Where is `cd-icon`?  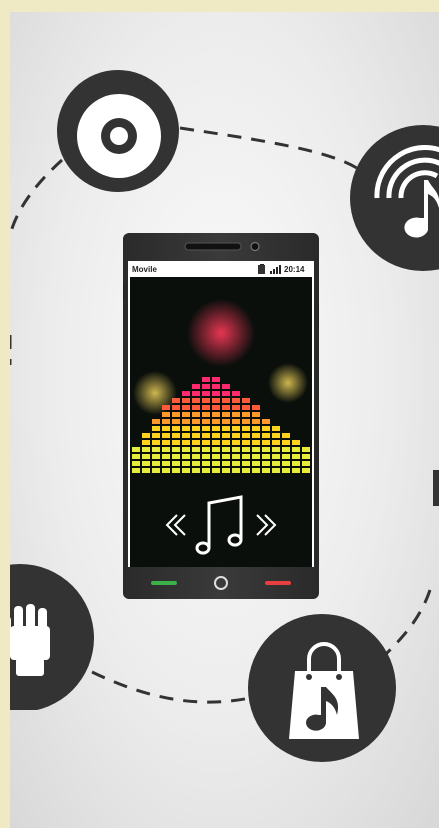
cd-icon is located at coordinates (118, 131).